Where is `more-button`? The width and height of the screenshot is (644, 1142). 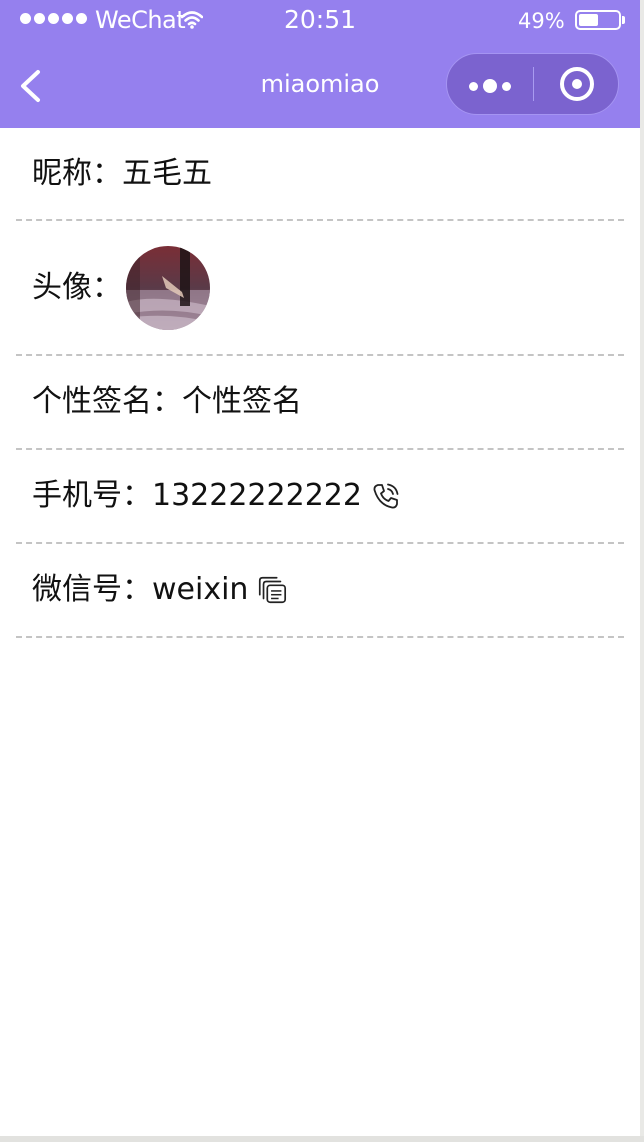
more-button is located at coordinates (490, 84).